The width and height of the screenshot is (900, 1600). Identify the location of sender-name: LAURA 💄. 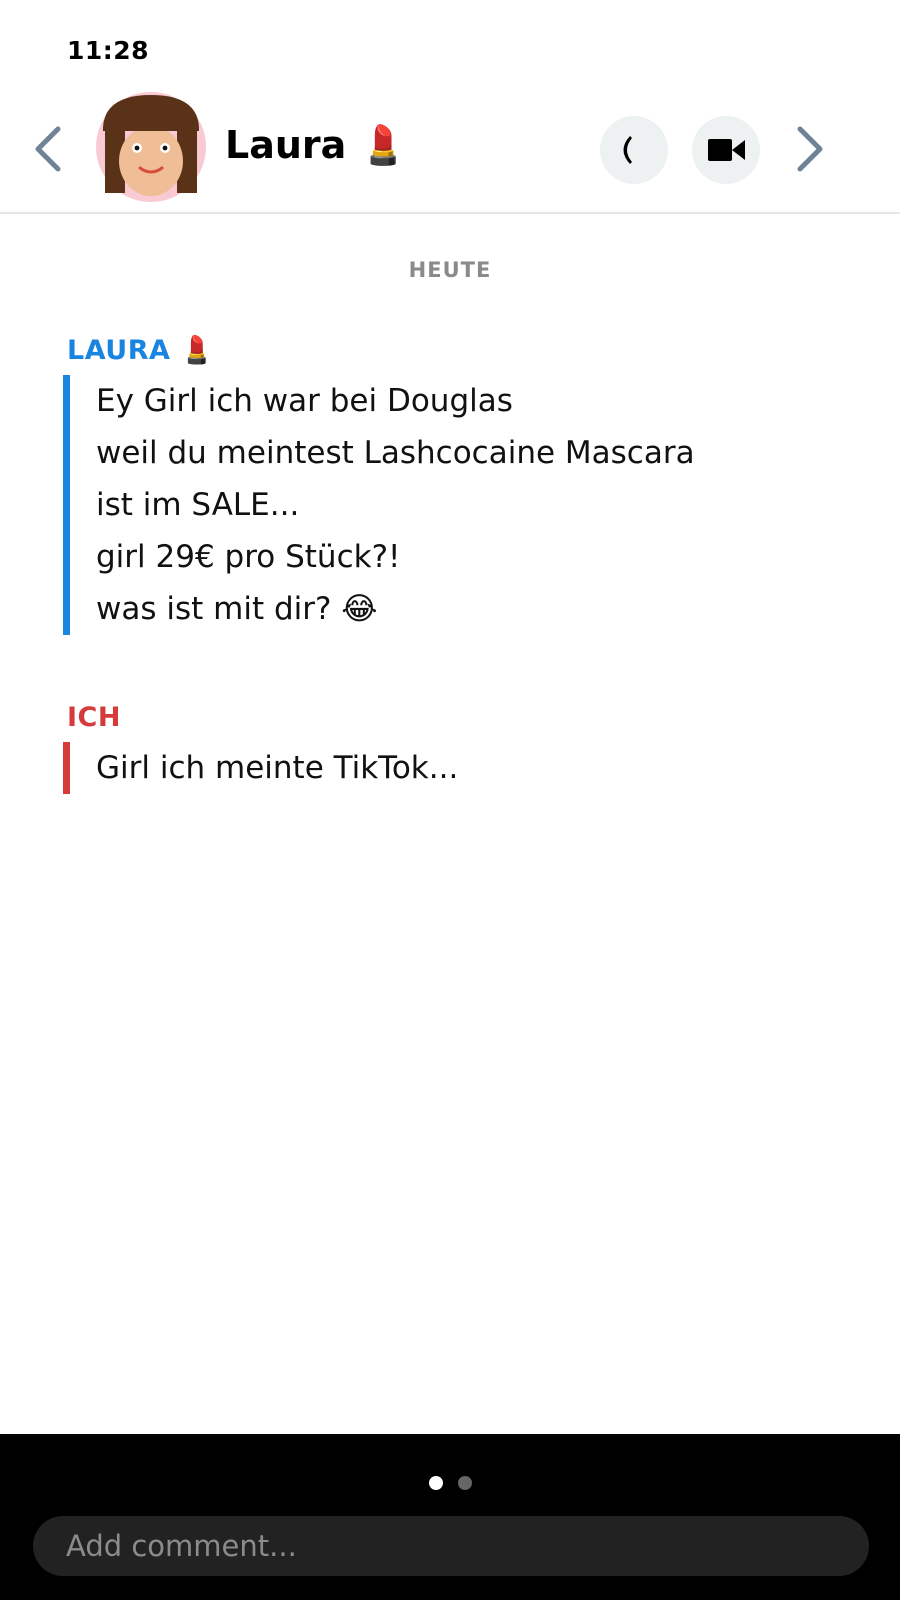
(141, 350).